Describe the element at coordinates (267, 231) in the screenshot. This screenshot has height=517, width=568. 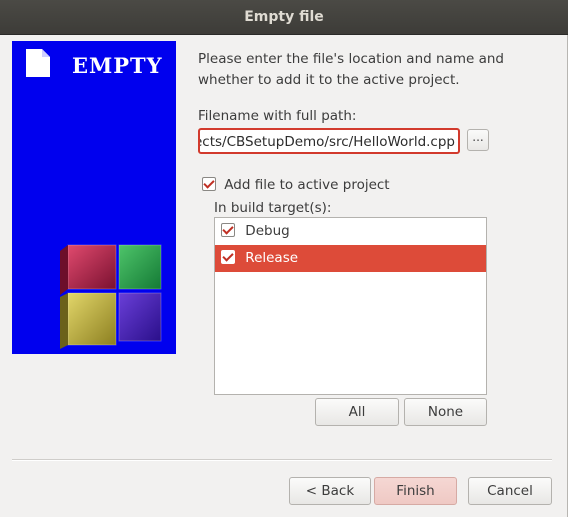
I see `build-target-label: Debug` at that location.